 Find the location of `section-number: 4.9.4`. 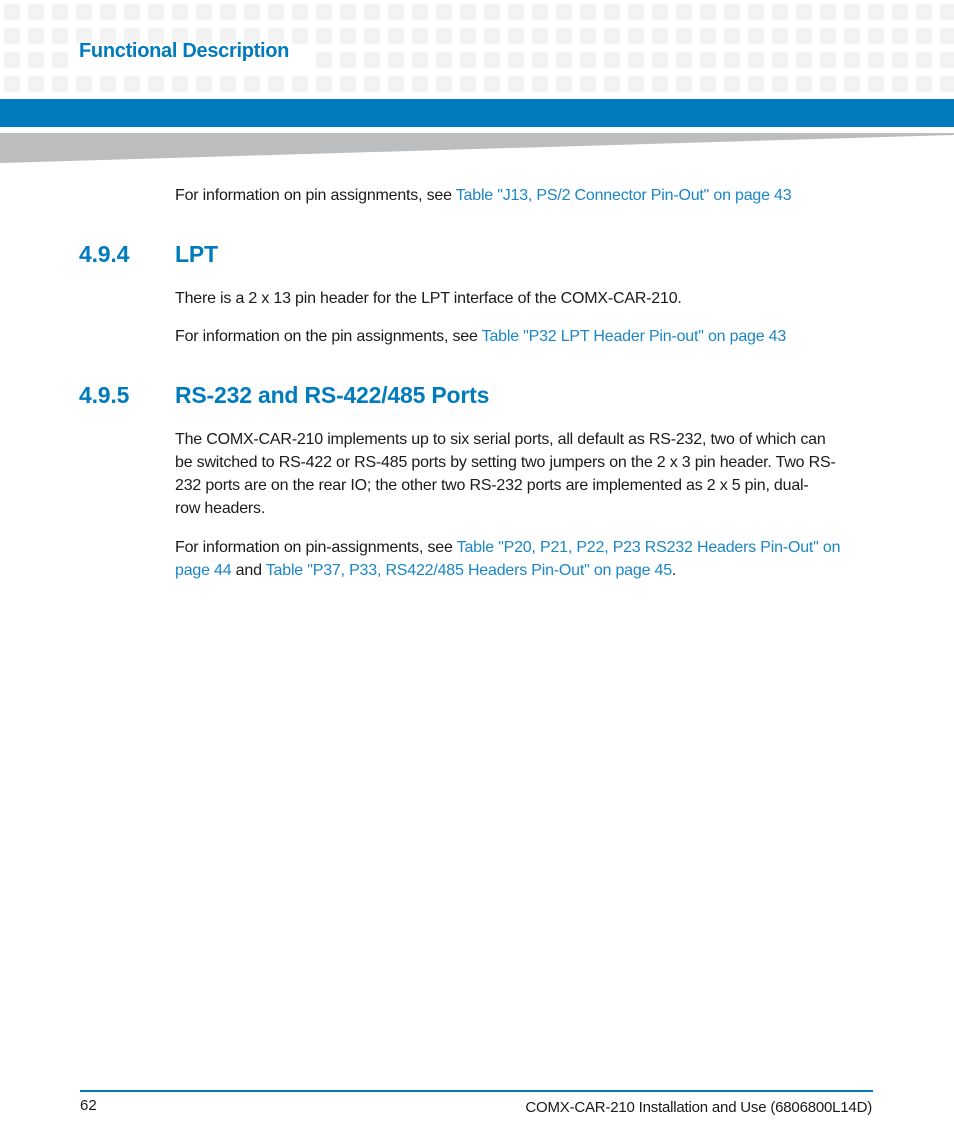

section-number: 4.9.4 is located at coordinates (104, 254).